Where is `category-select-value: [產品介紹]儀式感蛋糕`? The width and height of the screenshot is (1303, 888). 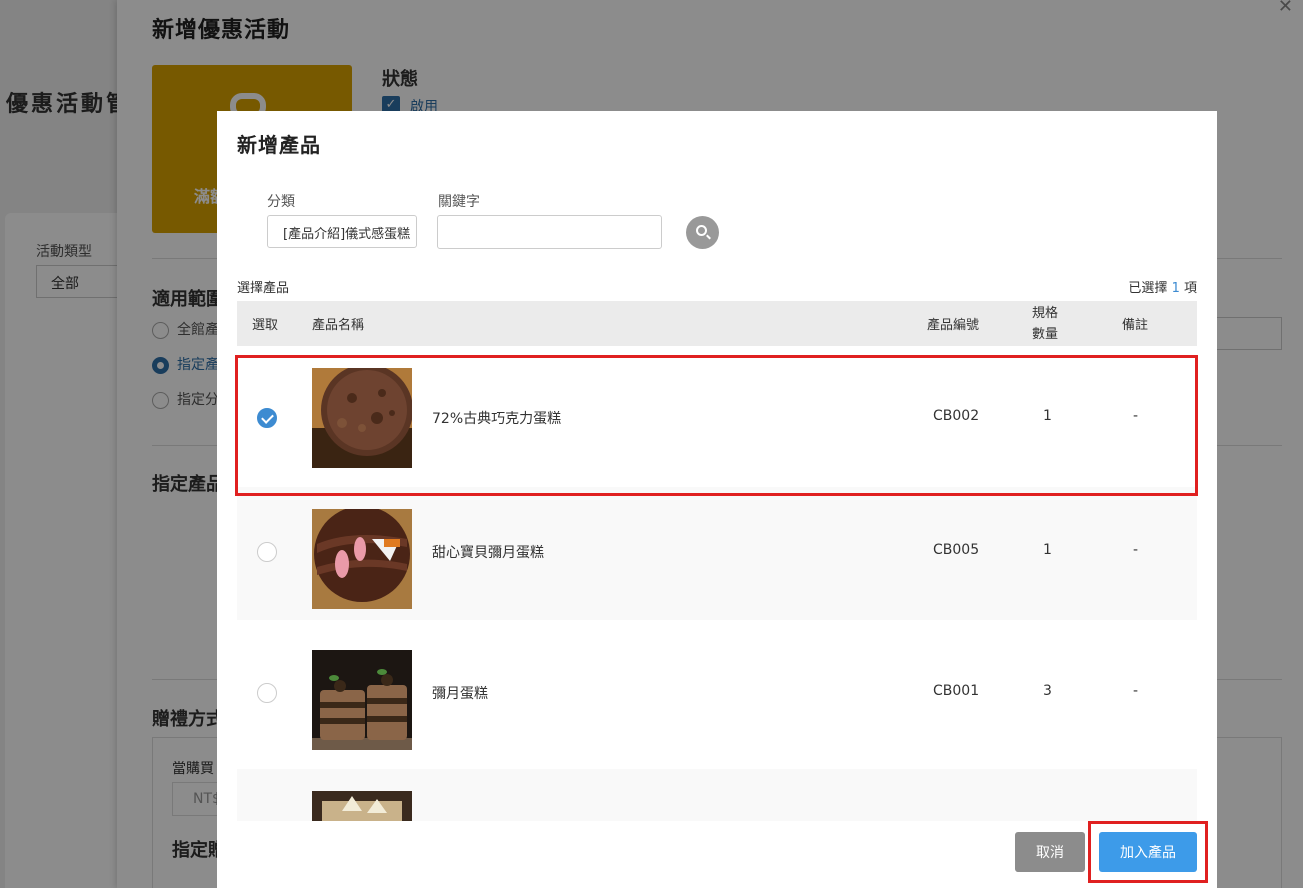 category-select-value: [產品介紹]儀式感蛋糕 is located at coordinates (347, 234).